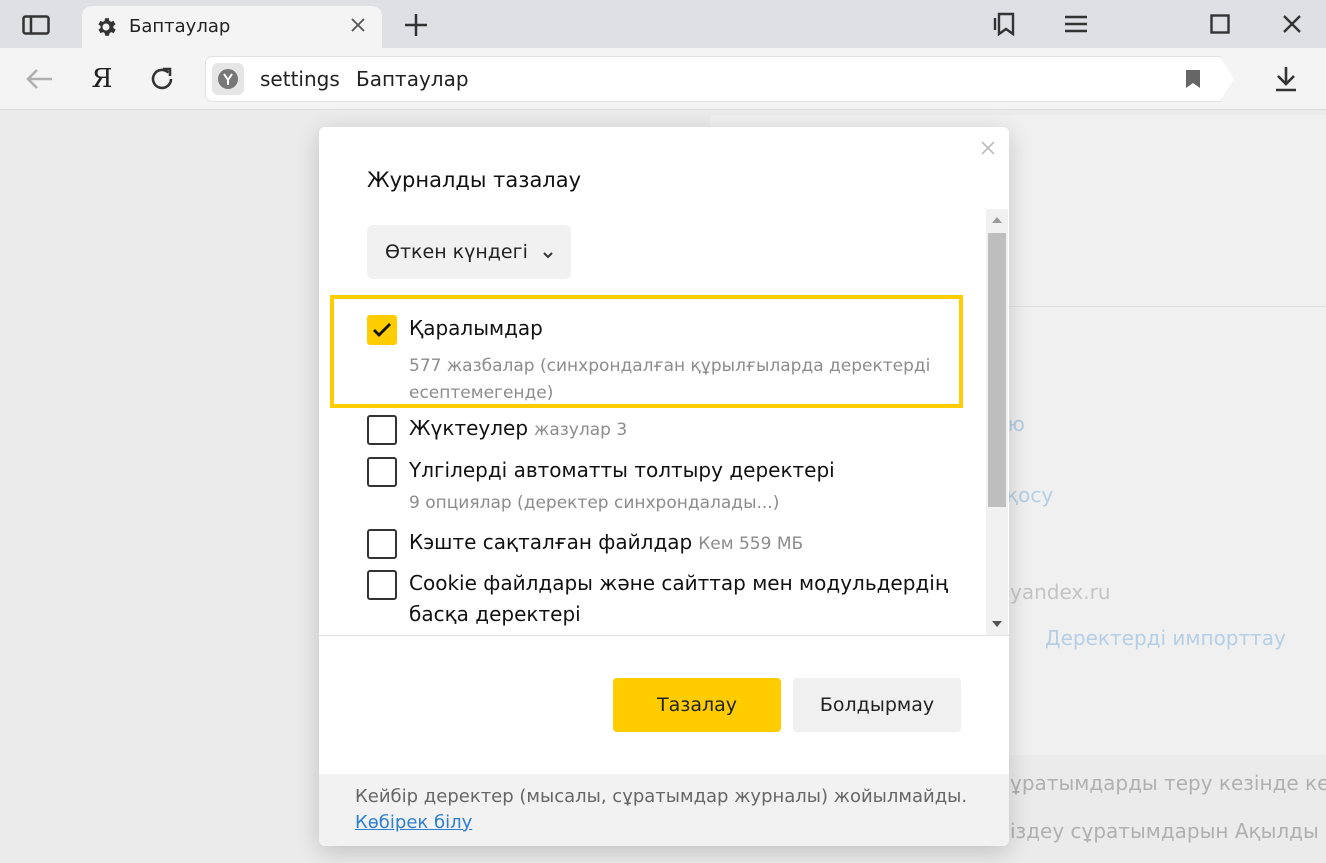  What do you see at coordinates (456, 252) in the screenshot?
I see `period-dropdown-value: Өткен күндегі` at bounding box center [456, 252].